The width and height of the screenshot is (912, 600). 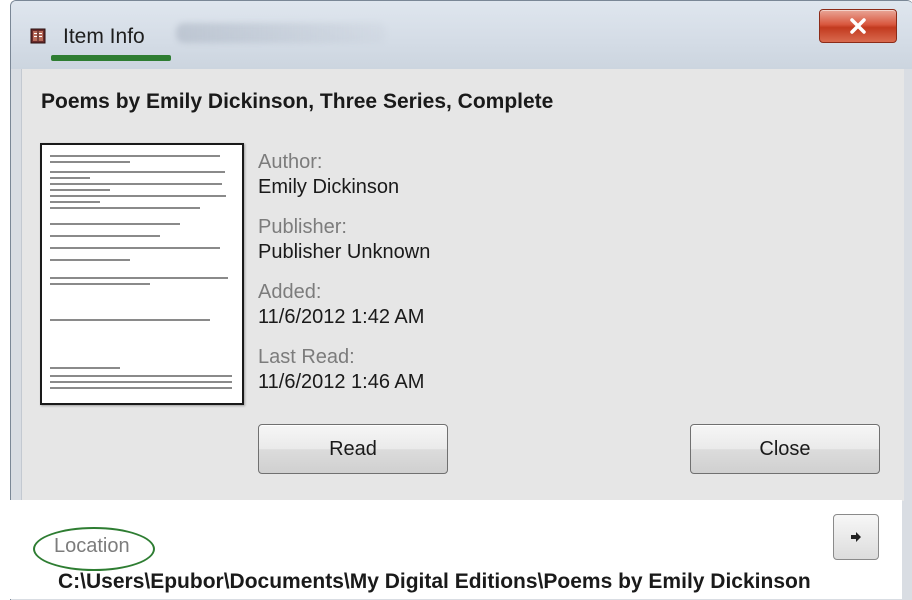 I want to click on title-bar: Item Info, so click(x=461, y=35).